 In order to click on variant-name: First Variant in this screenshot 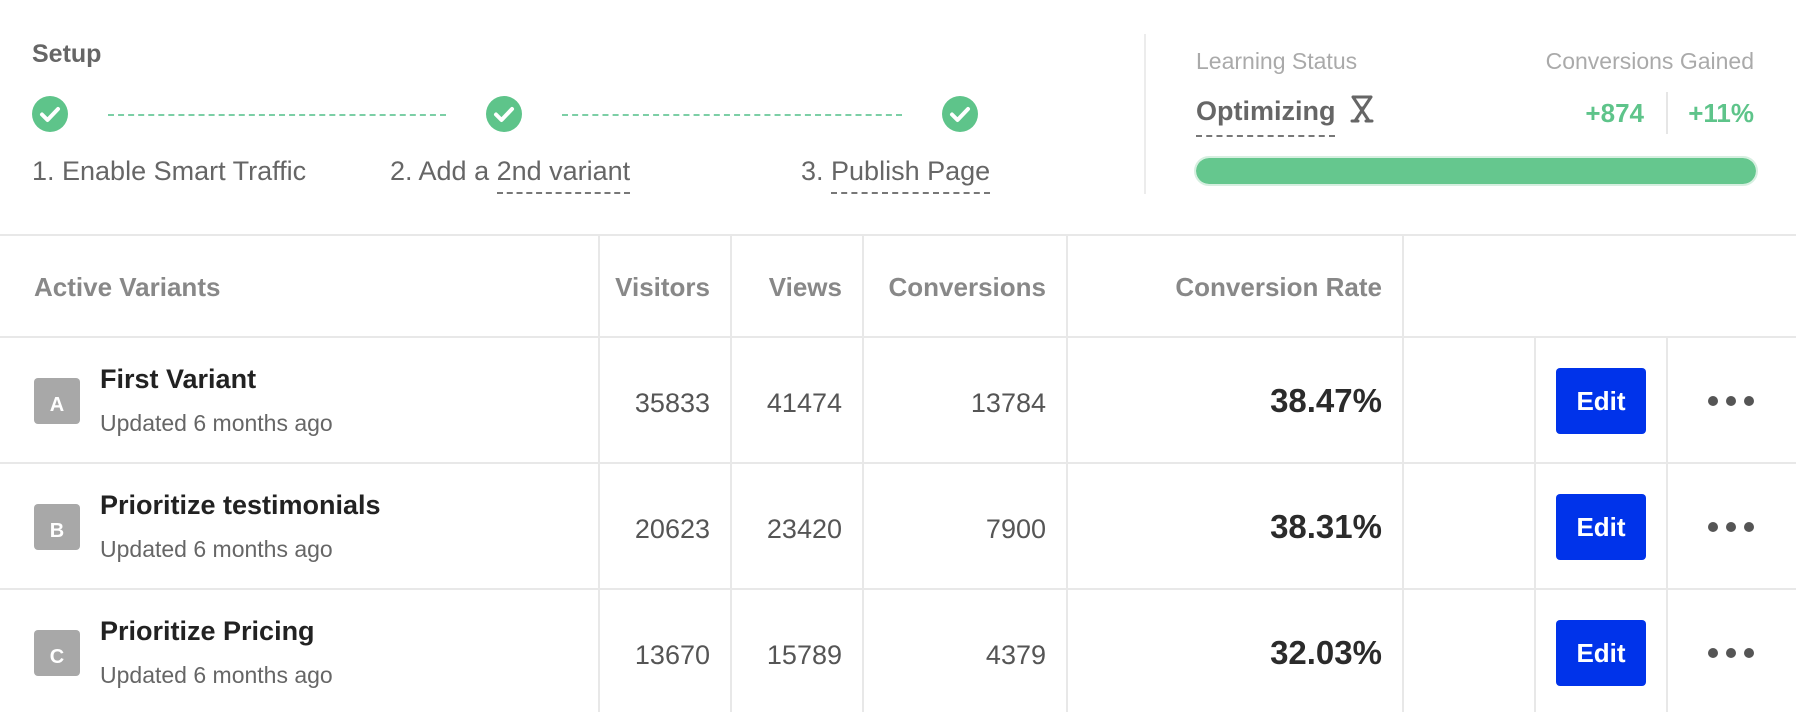, I will do `click(178, 379)`.